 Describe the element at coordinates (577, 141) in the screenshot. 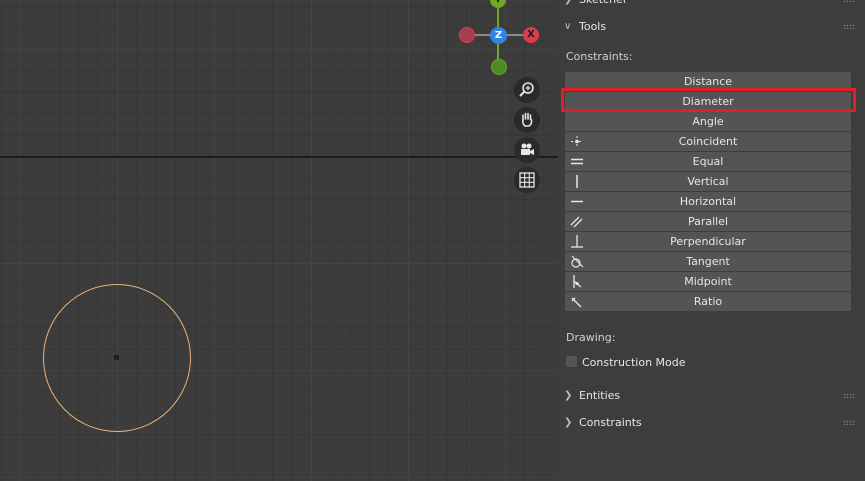

I see `coincident-icon` at that location.